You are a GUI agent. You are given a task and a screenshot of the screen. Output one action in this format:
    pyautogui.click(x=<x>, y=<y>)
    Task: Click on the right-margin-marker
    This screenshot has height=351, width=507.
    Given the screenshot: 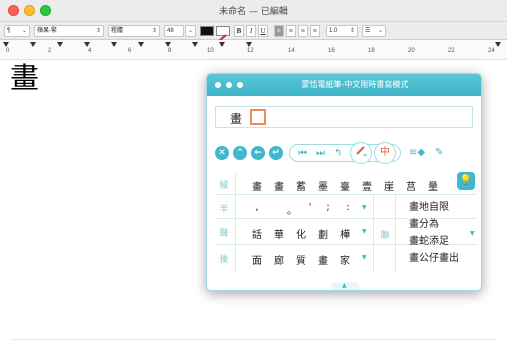 What is the action you would take?
    pyautogui.click(x=498, y=44)
    